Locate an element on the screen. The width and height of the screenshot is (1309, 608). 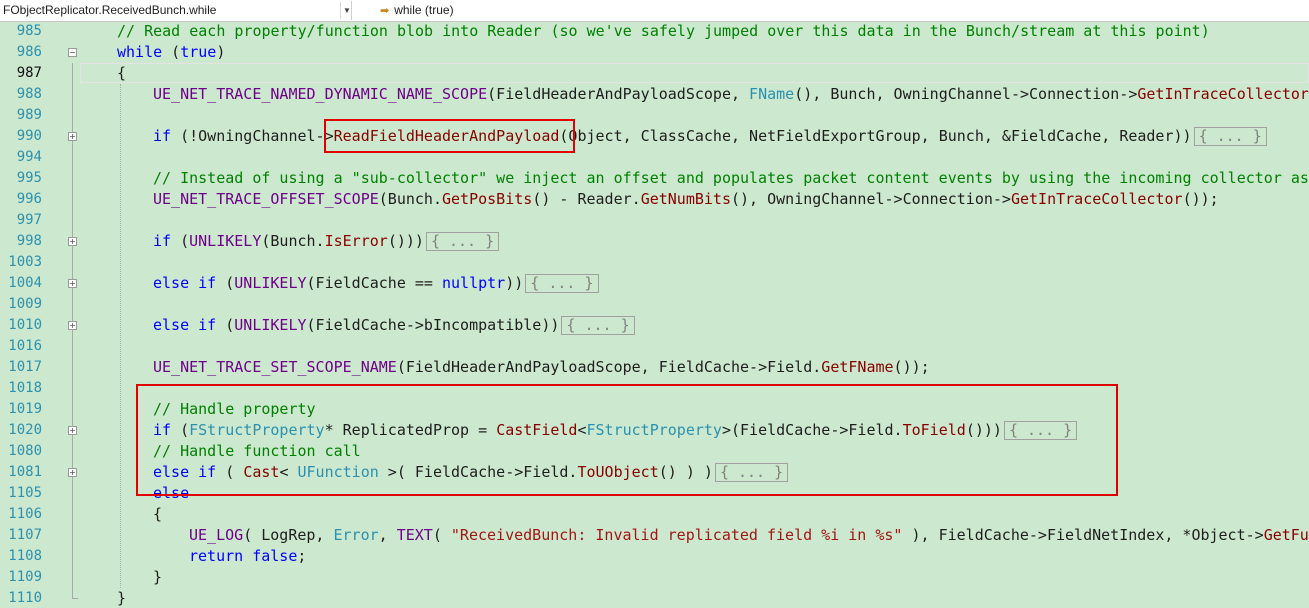
line-number: 989 is located at coordinates (29, 115).